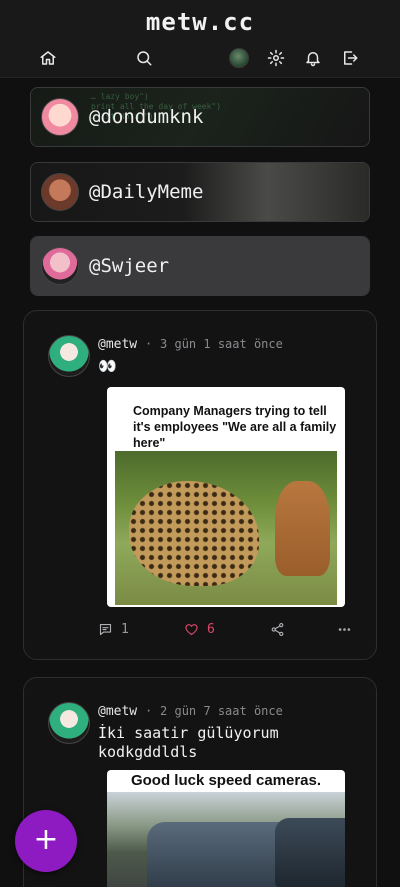 The image size is (400, 887). I want to click on image-caption: Good luck speed cameras., so click(226, 780).